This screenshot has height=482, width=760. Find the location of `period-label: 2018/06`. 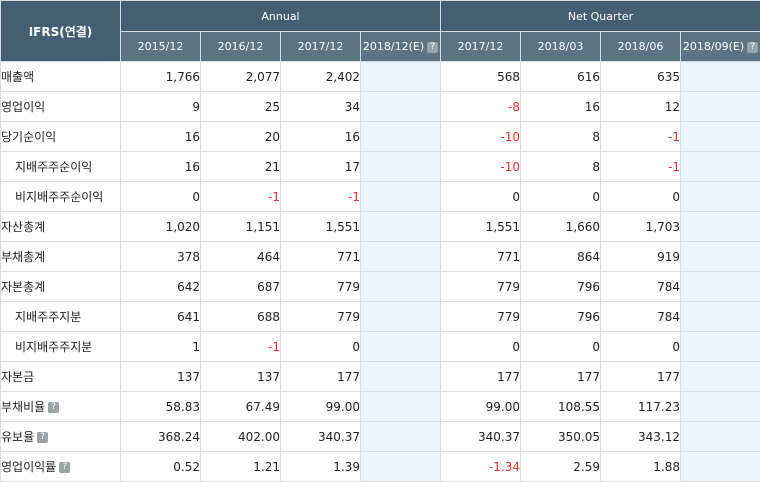

period-label: 2018/06 is located at coordinates (641, 46).